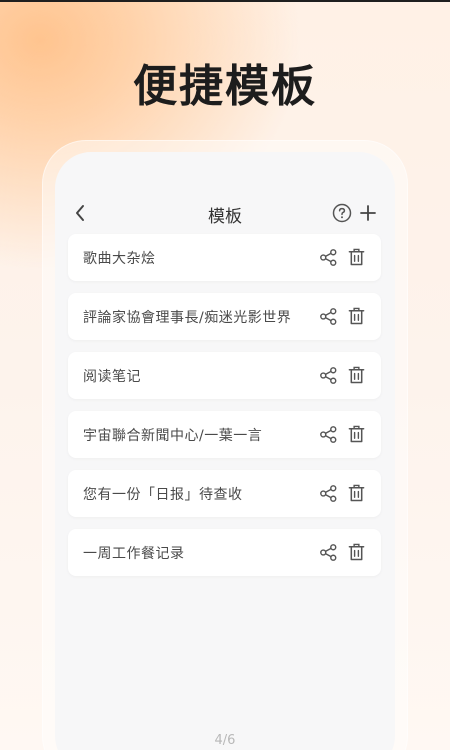 The image size is (450, 750). I want to click on back-button, so click(80, 213).